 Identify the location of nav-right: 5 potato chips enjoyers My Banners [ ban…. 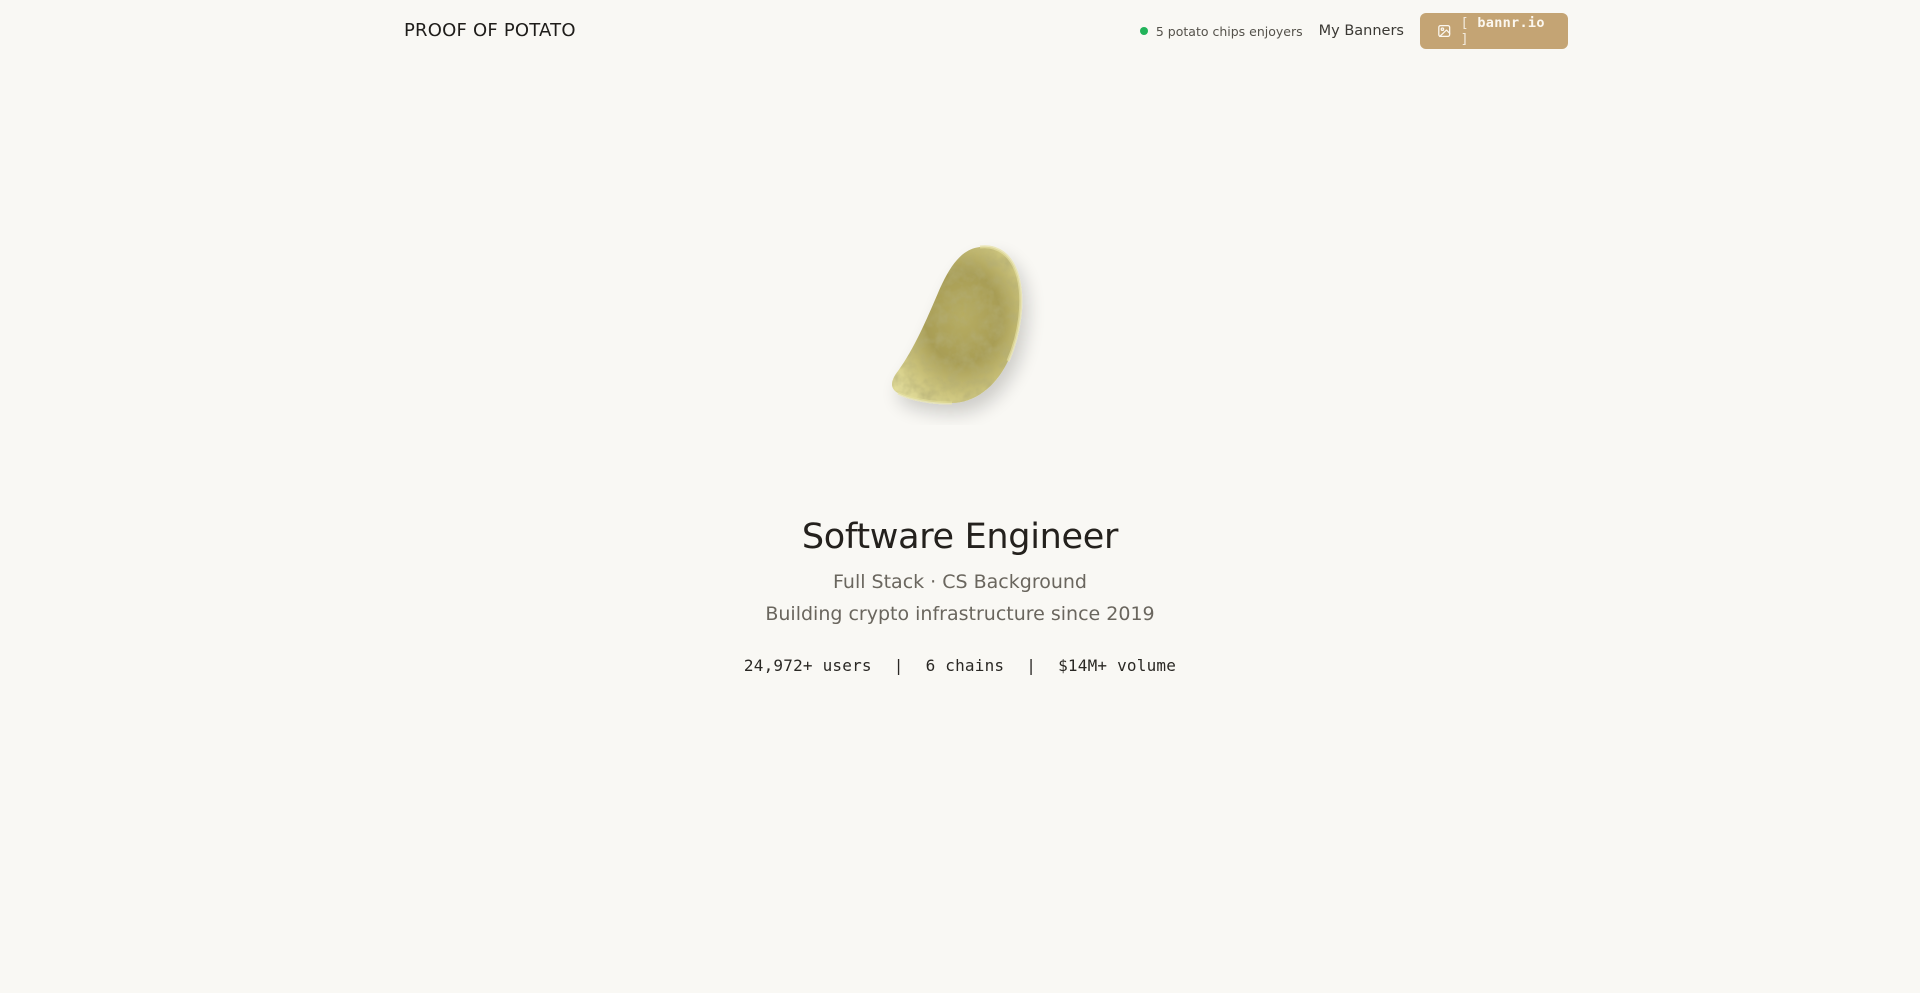
(1353, 31).